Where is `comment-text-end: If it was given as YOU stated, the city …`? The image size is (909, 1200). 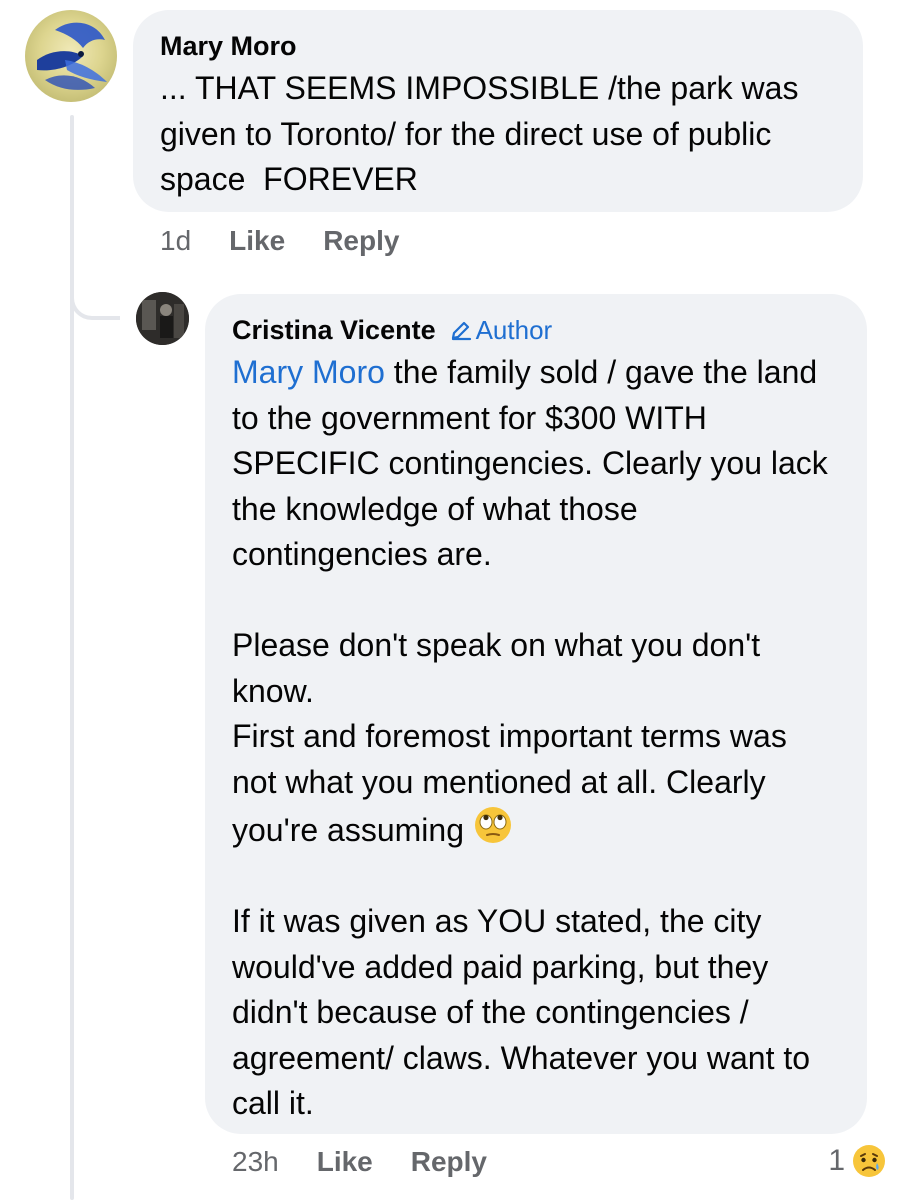
comment-text-end: If it was given as YOU stated, the city … is located at coordinates (521, 1012).